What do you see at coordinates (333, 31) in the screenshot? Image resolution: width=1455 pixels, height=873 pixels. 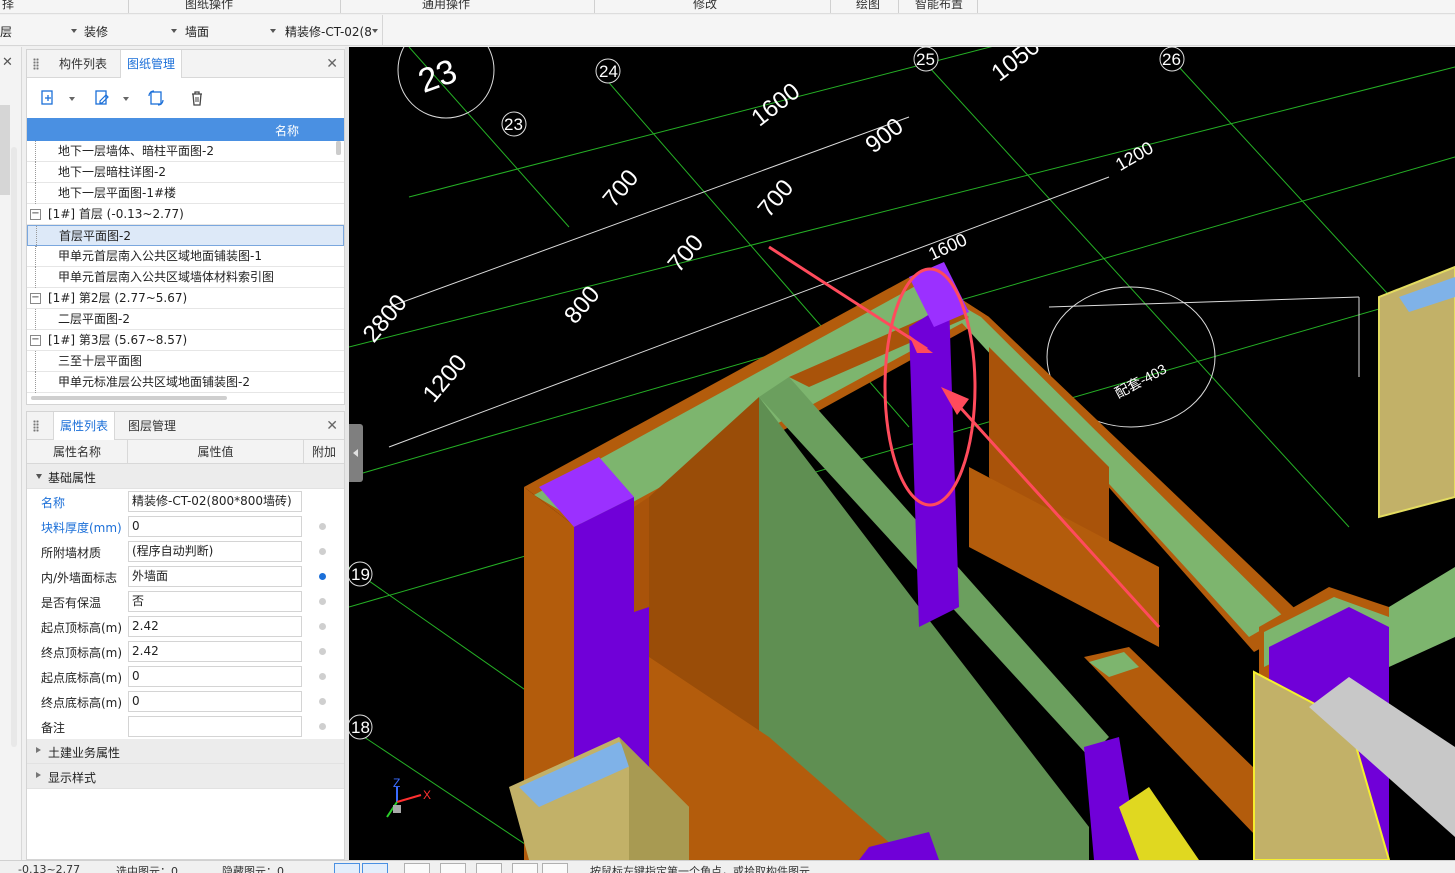 I see `component-select: 精装修-CT-02(8` at bounding box center [333, 31].